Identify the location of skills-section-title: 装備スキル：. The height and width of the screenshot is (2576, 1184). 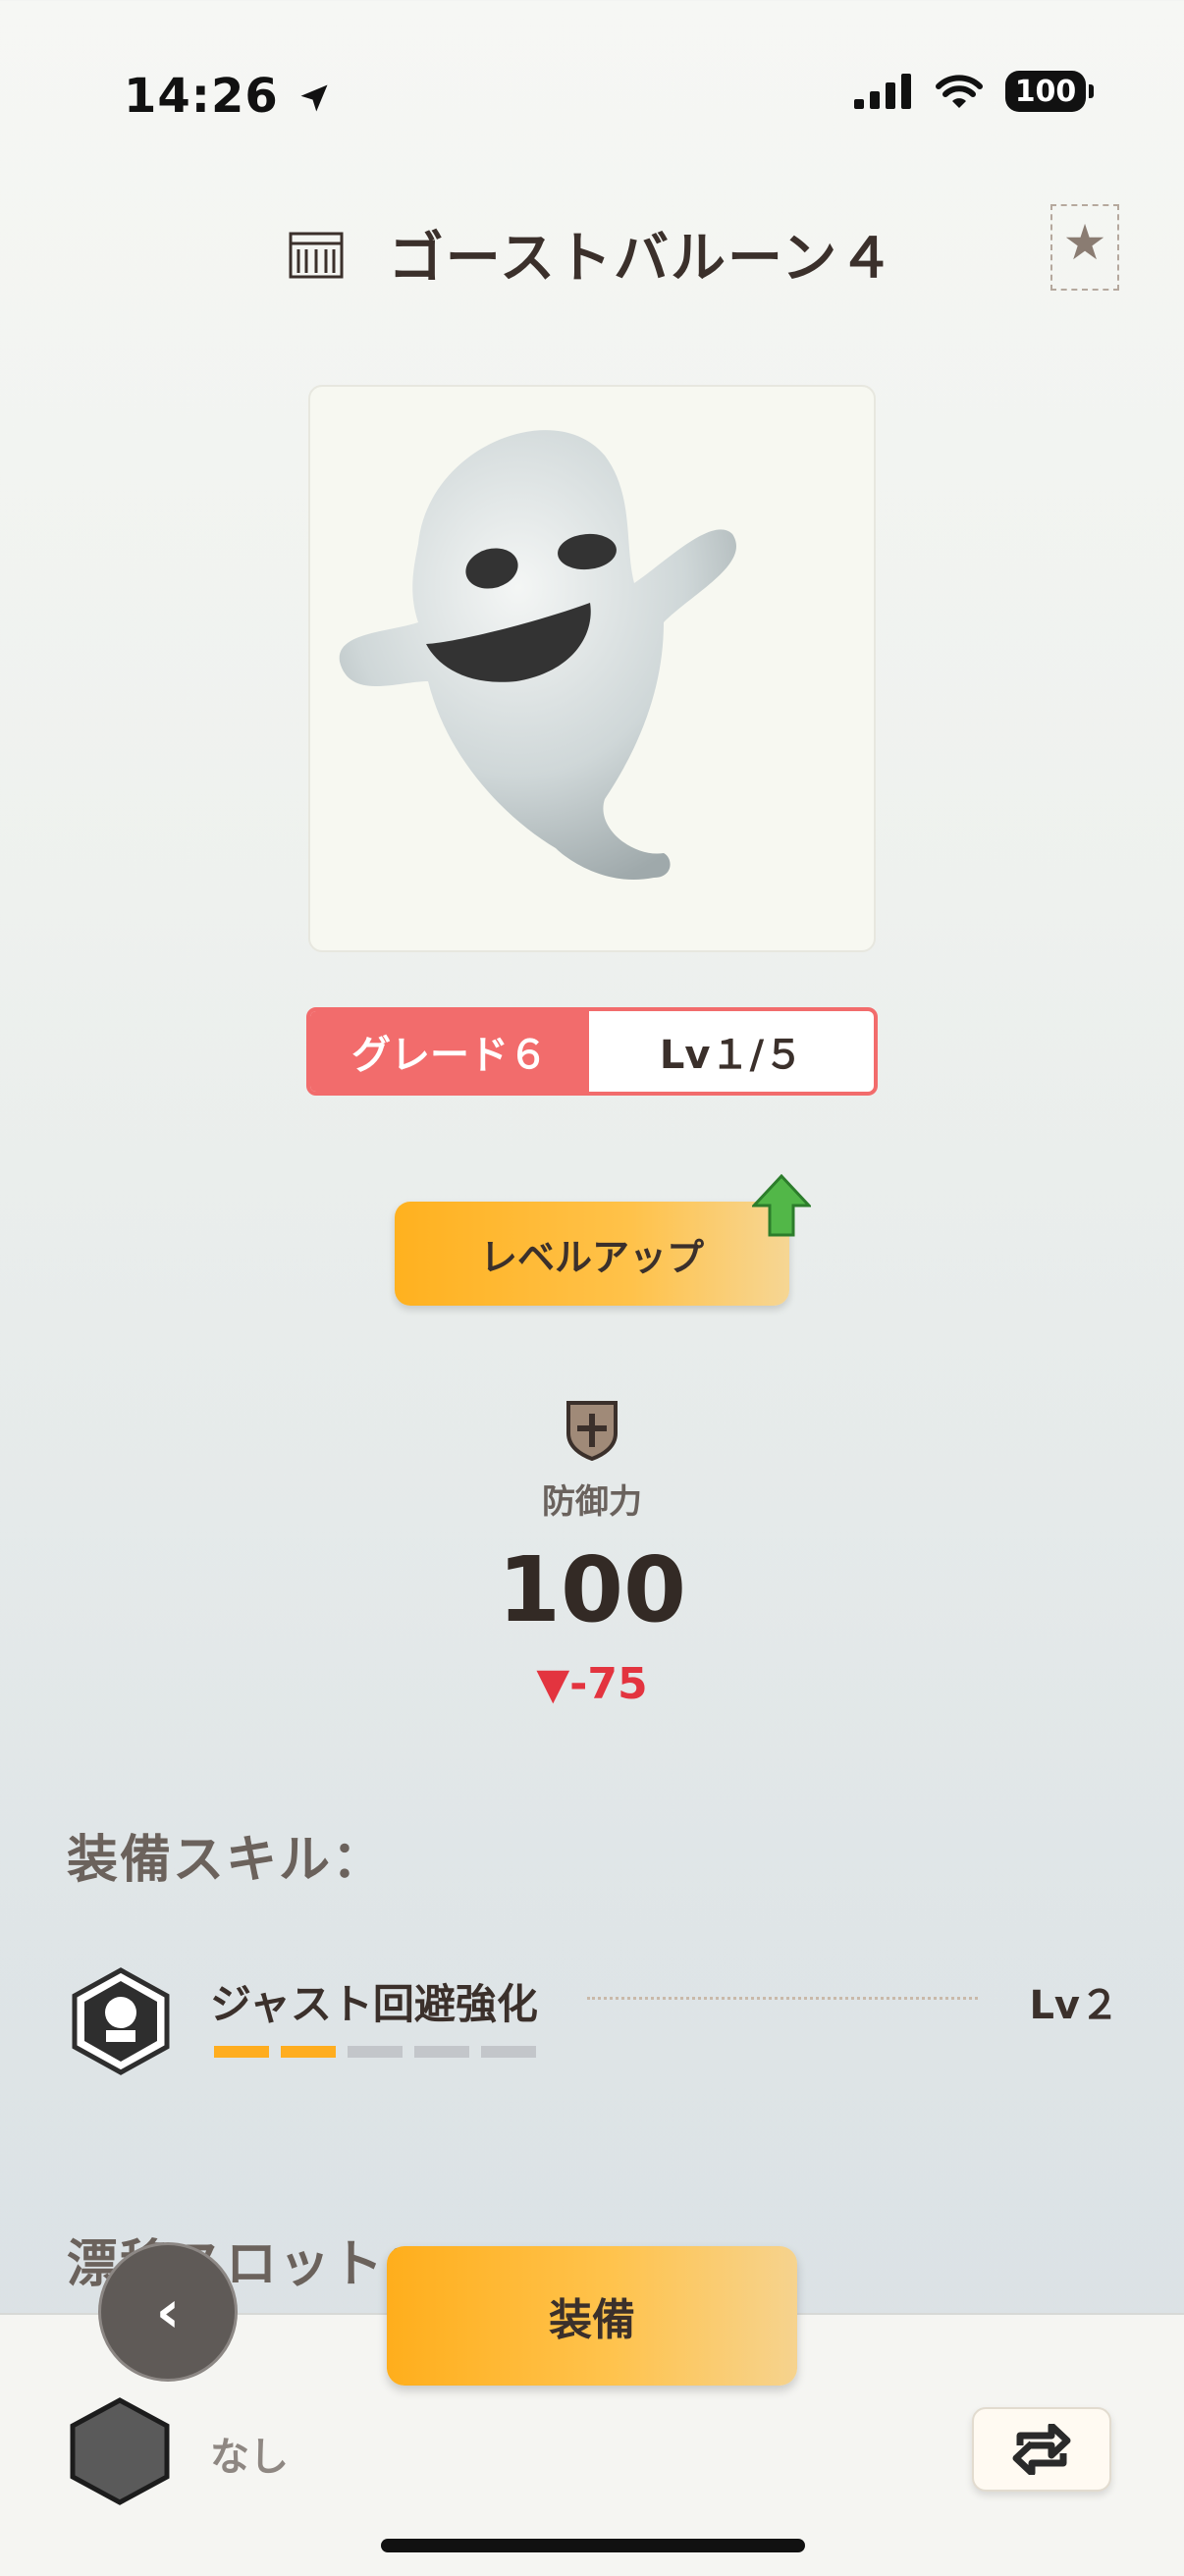
(226, 1860).